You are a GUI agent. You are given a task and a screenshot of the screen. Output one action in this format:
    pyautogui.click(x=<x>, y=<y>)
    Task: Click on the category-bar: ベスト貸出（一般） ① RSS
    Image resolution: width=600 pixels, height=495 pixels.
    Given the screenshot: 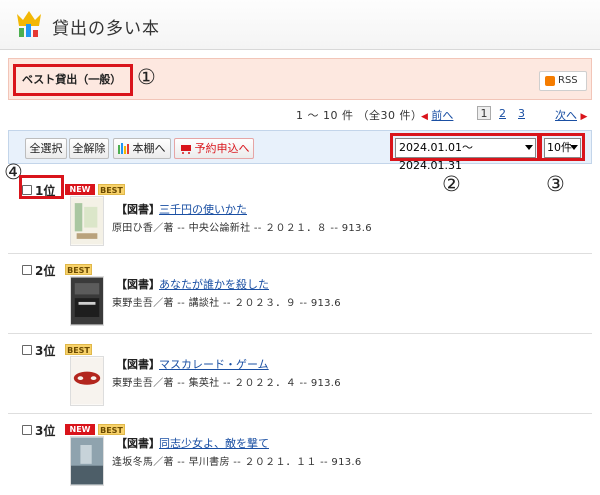 What is the action you would take?
    pyautogui.click(x=300, y=79)
    